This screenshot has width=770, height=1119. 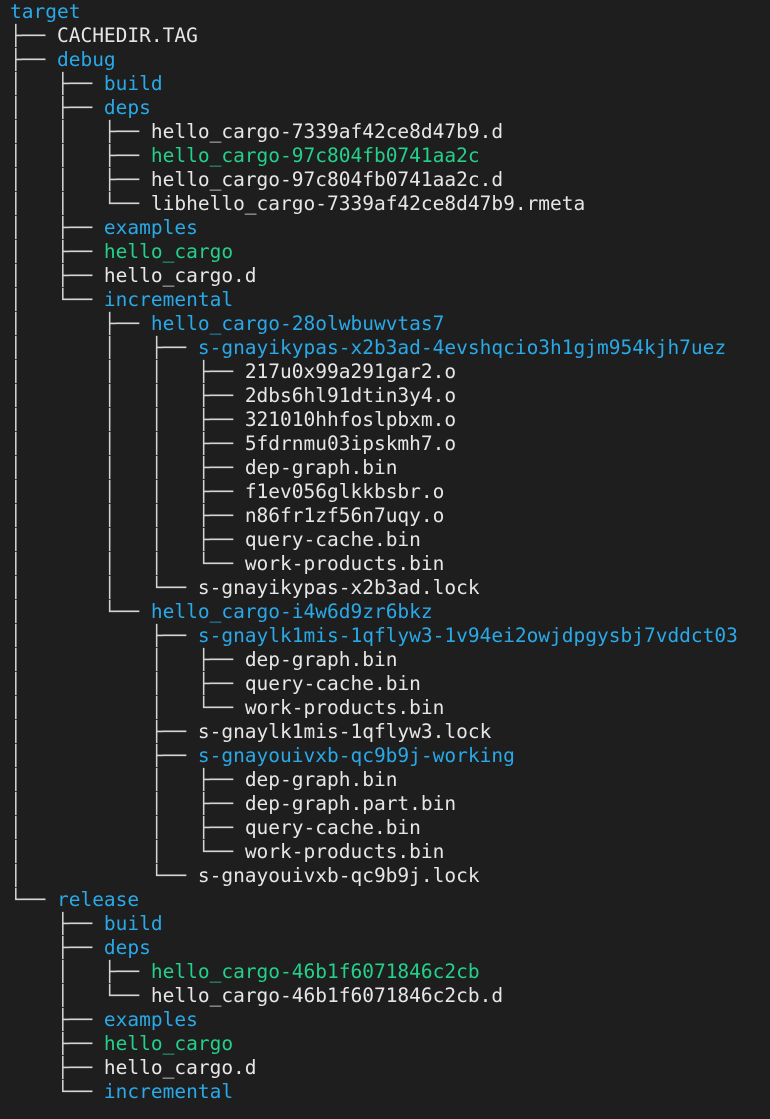 What do you see at coordinates (390, 276) in the screenshot?
I see `tree-row-file: │ ├── hello_cargo.d` at bounding box center [390, 276].